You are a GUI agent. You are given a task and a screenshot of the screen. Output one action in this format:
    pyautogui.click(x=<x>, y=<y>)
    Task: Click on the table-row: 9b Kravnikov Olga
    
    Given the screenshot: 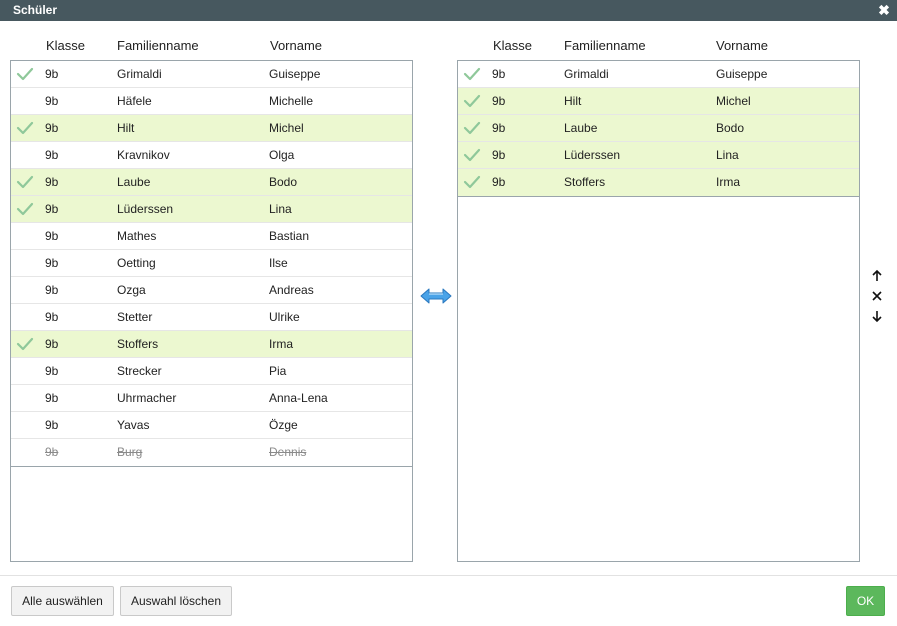 What is the action you would take?
    pyautogui.click(x=211, y=155)
    